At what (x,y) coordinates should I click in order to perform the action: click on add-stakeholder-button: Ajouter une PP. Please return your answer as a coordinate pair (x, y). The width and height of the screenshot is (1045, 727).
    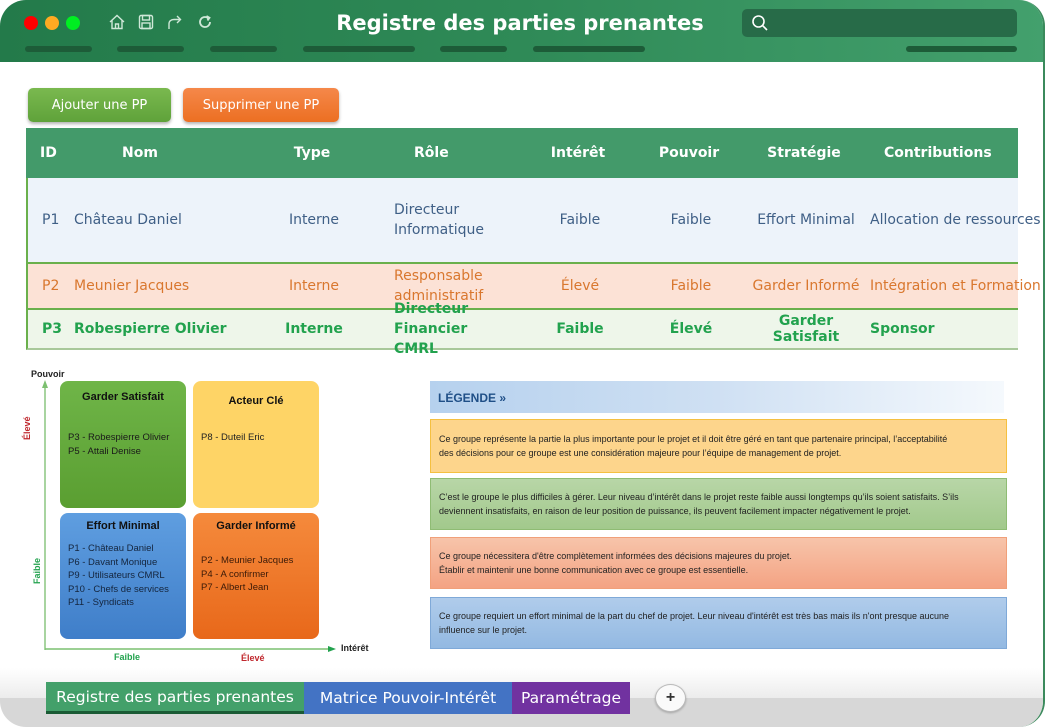
    Looking at the image, I should click on (99, 105).